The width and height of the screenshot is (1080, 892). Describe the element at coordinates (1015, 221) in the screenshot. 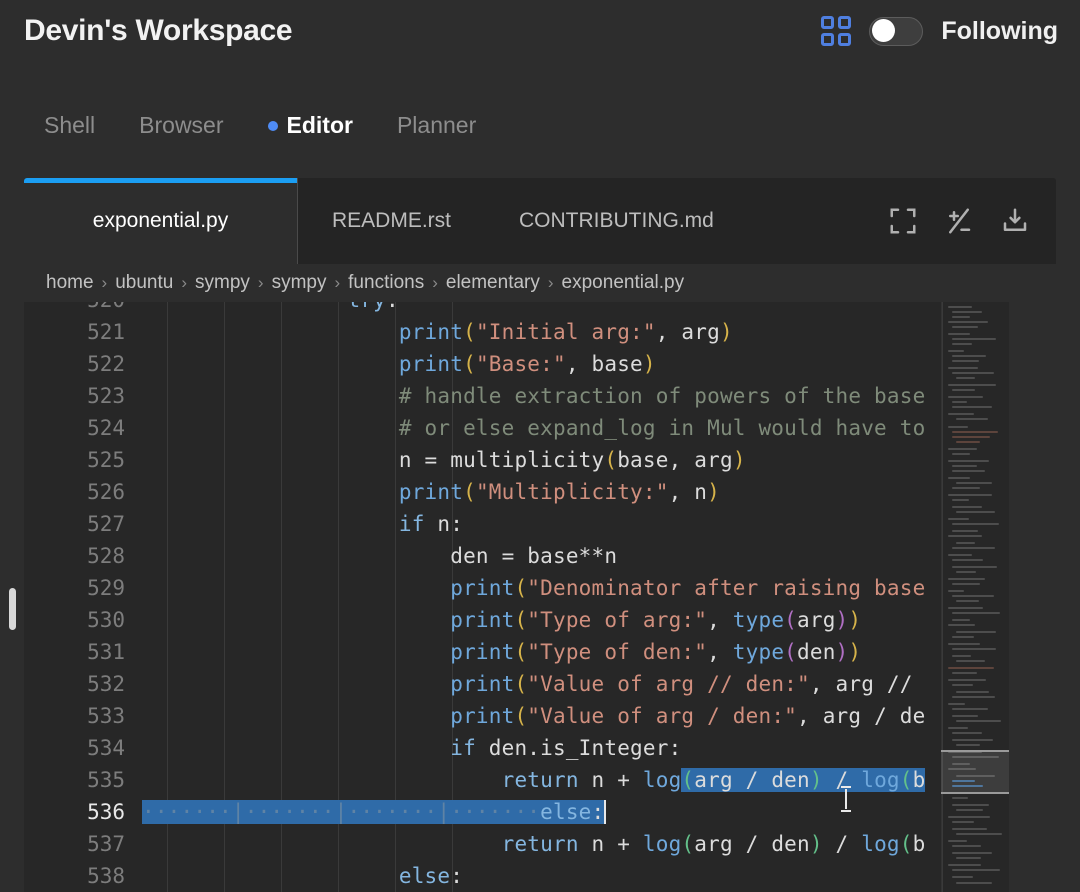

I see `download-icon` at that location.